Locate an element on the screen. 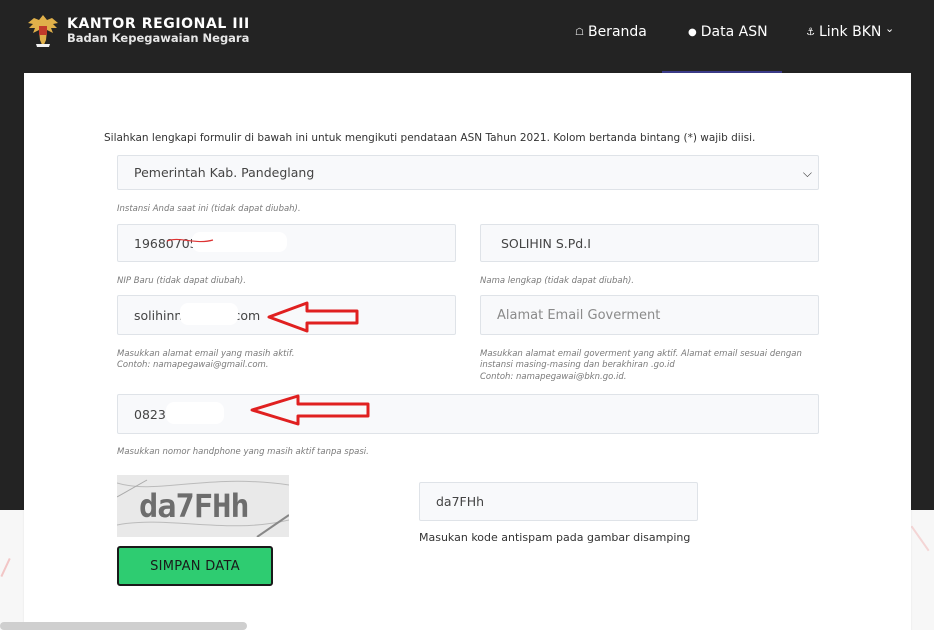 This screenshot has width=934, height=630. horizontal-scrollbar is located at coordinates (123, 626).